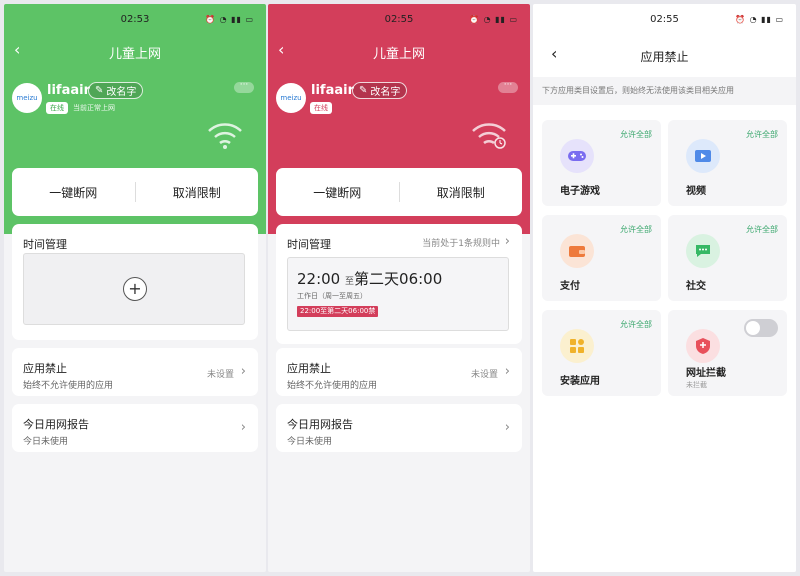  What do you see at coordinates (664, 57) in the screenshot?
I see `page-title: 应用禁止` at bounding box center [664, 57].